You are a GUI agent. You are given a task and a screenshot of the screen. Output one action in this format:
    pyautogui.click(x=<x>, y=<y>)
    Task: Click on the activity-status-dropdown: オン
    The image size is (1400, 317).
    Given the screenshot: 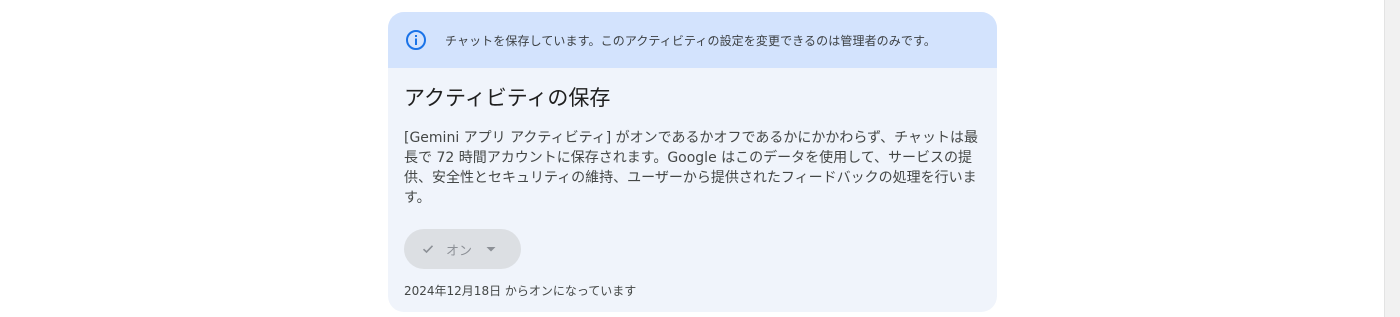 What is the action you would take?
    pyautogui.click(x=462, y=249)
    